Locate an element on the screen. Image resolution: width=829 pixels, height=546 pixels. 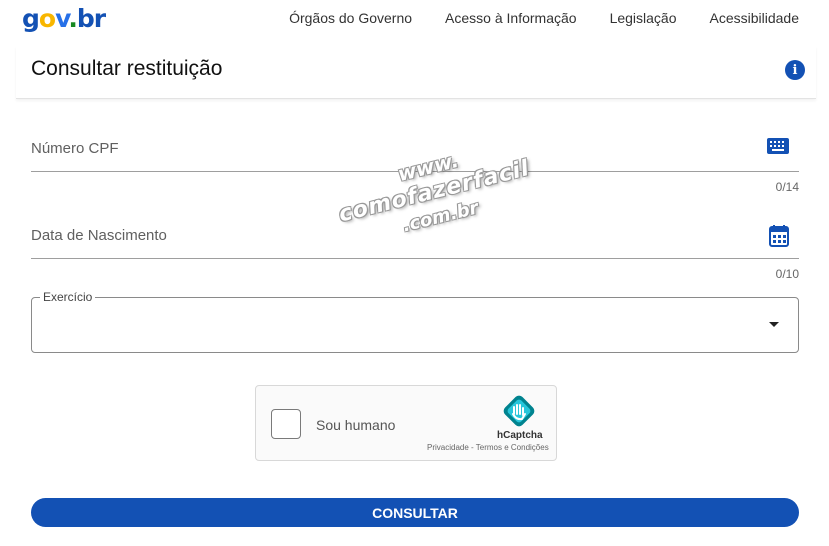
nav-orgaos-do-governo: Órgãos do Governo is located at coordinates (350, 18).